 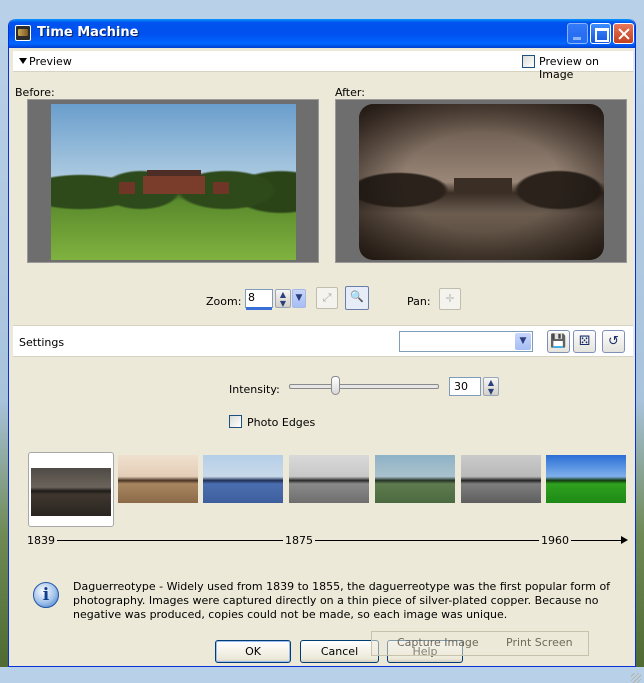 I want to click on minimize-button, so click(x=577, y=33).